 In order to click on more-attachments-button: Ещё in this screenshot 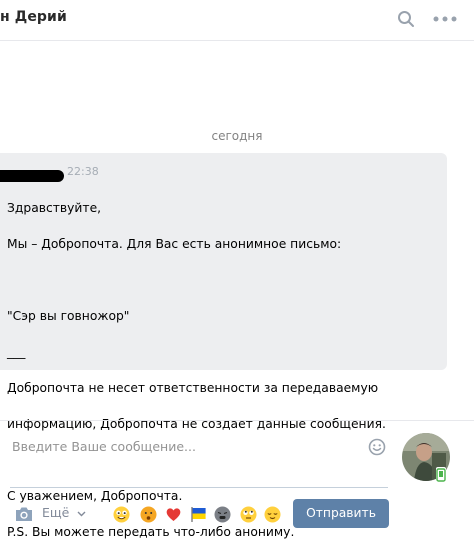, I will do `click(64, 512)`.